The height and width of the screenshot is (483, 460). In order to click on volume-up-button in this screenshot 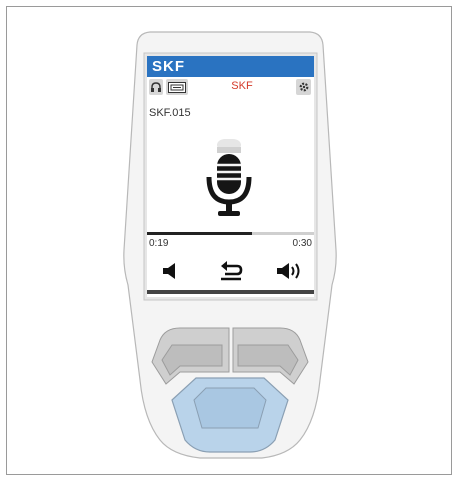, I will do `click(290, 273)`.